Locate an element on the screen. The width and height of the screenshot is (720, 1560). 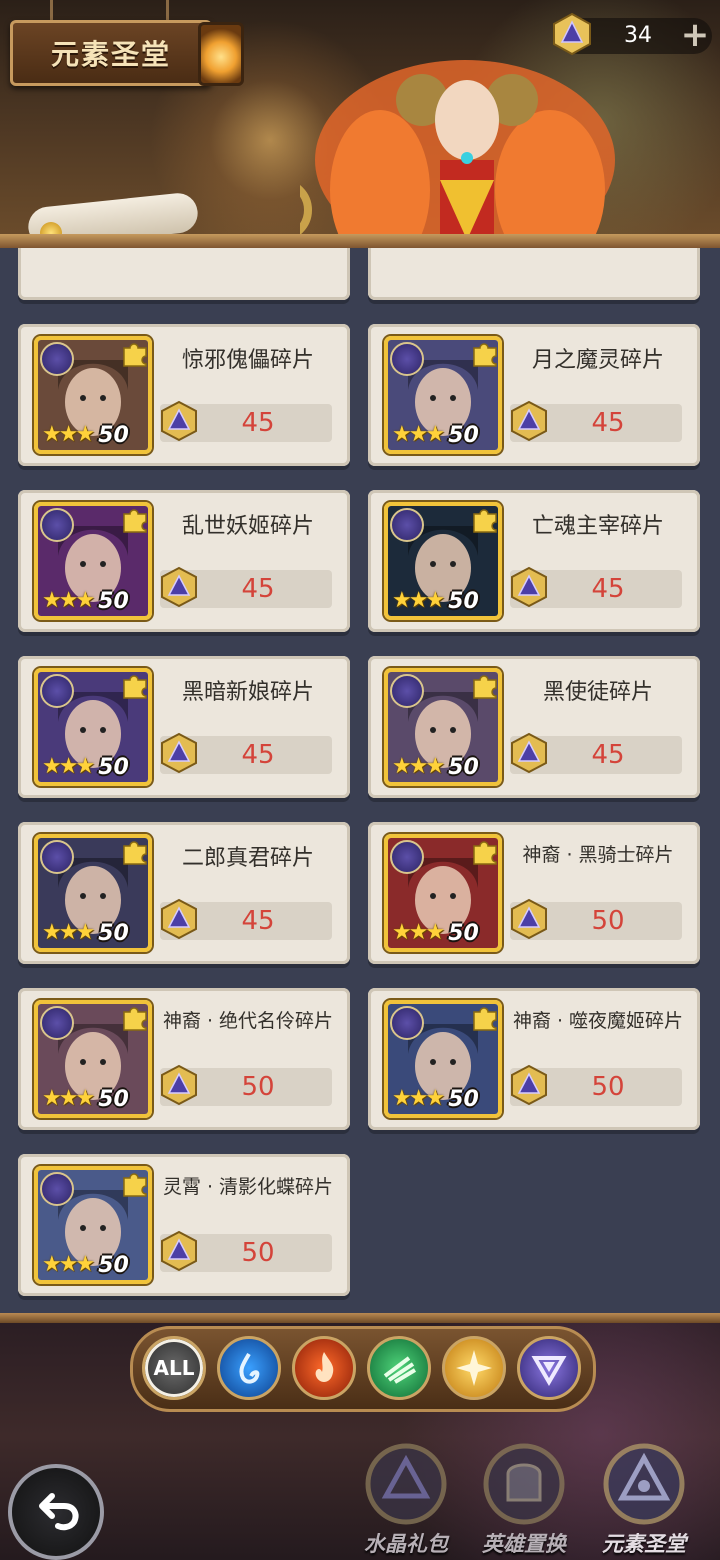
nav-hero-swap: 英雄置换 is located at coordinates (524, 1498).